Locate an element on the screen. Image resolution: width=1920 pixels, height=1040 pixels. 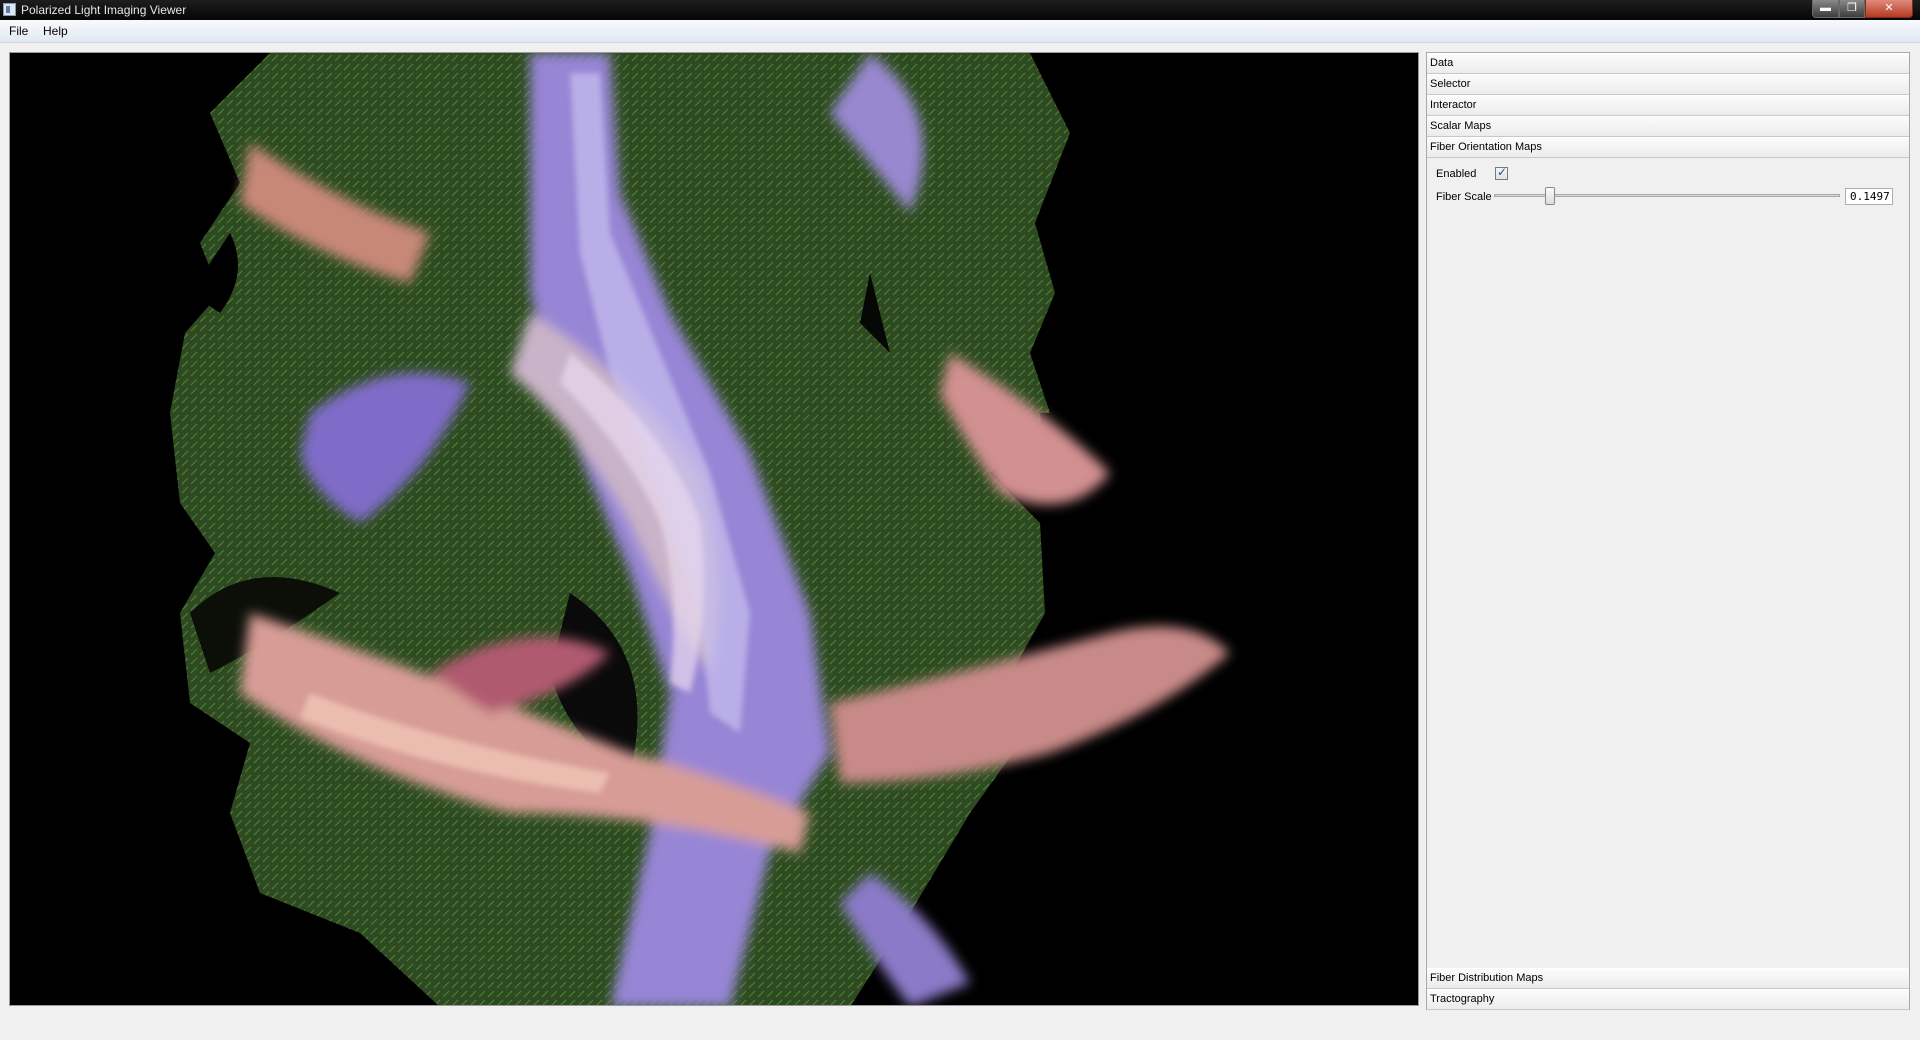
fiber-scale-slider-handle is located at coordinates (1550, 196).